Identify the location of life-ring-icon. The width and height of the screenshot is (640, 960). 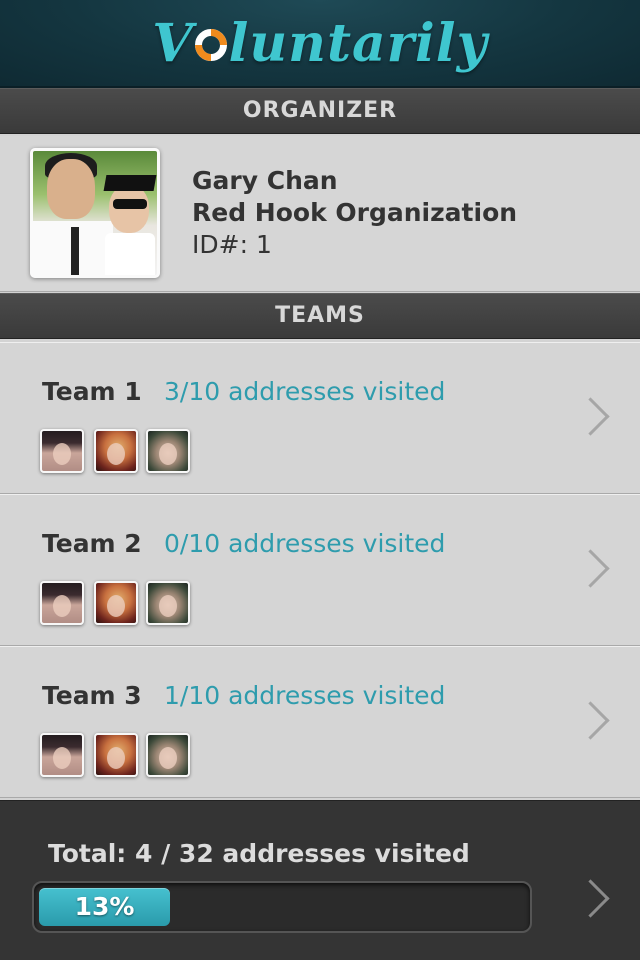
(210, 44).